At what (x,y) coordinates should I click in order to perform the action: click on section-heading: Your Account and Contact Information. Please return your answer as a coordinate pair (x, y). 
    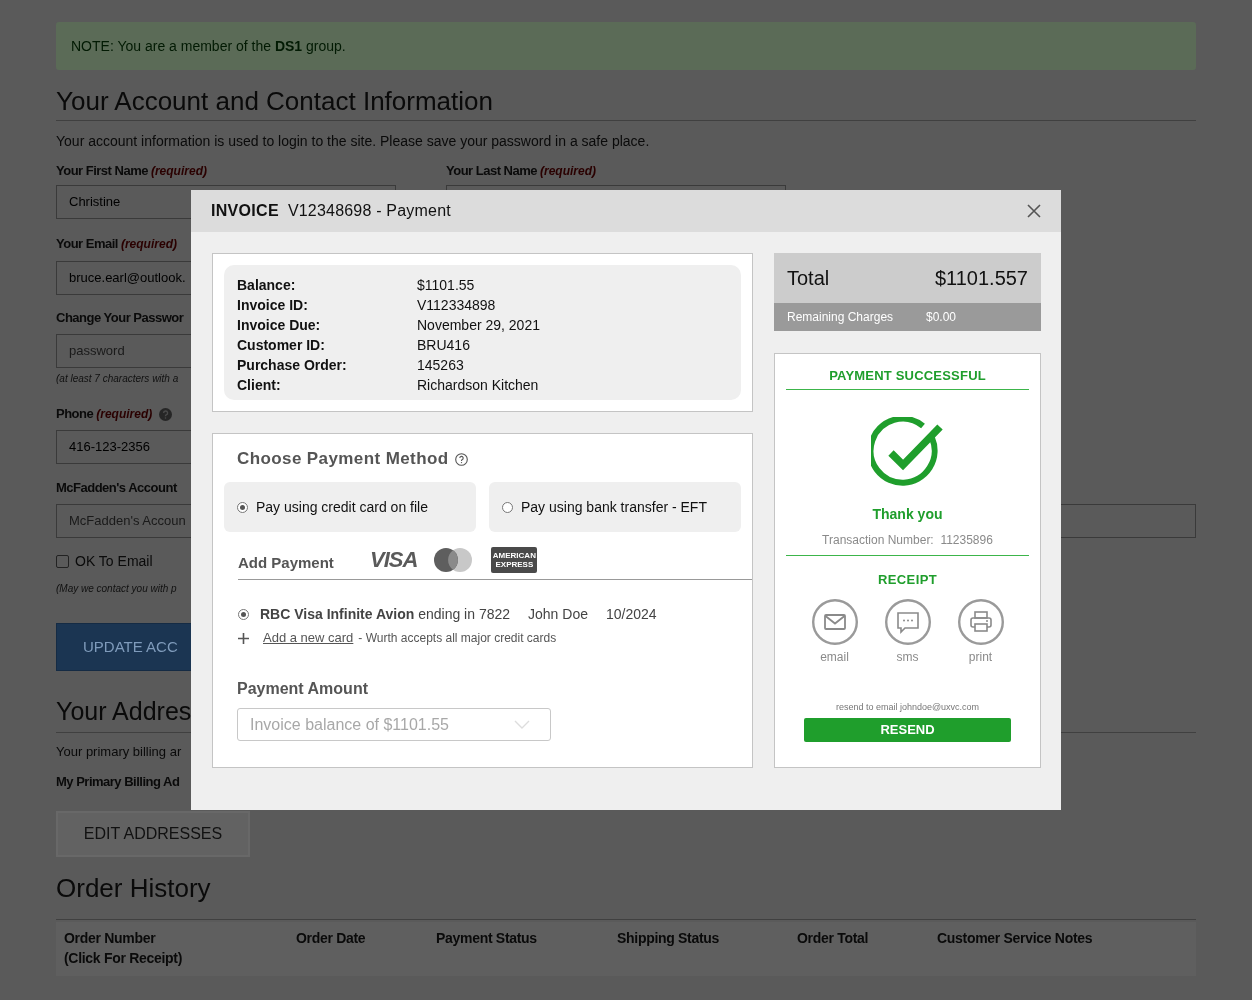
    Looking at the image, I should click on (274, 101).